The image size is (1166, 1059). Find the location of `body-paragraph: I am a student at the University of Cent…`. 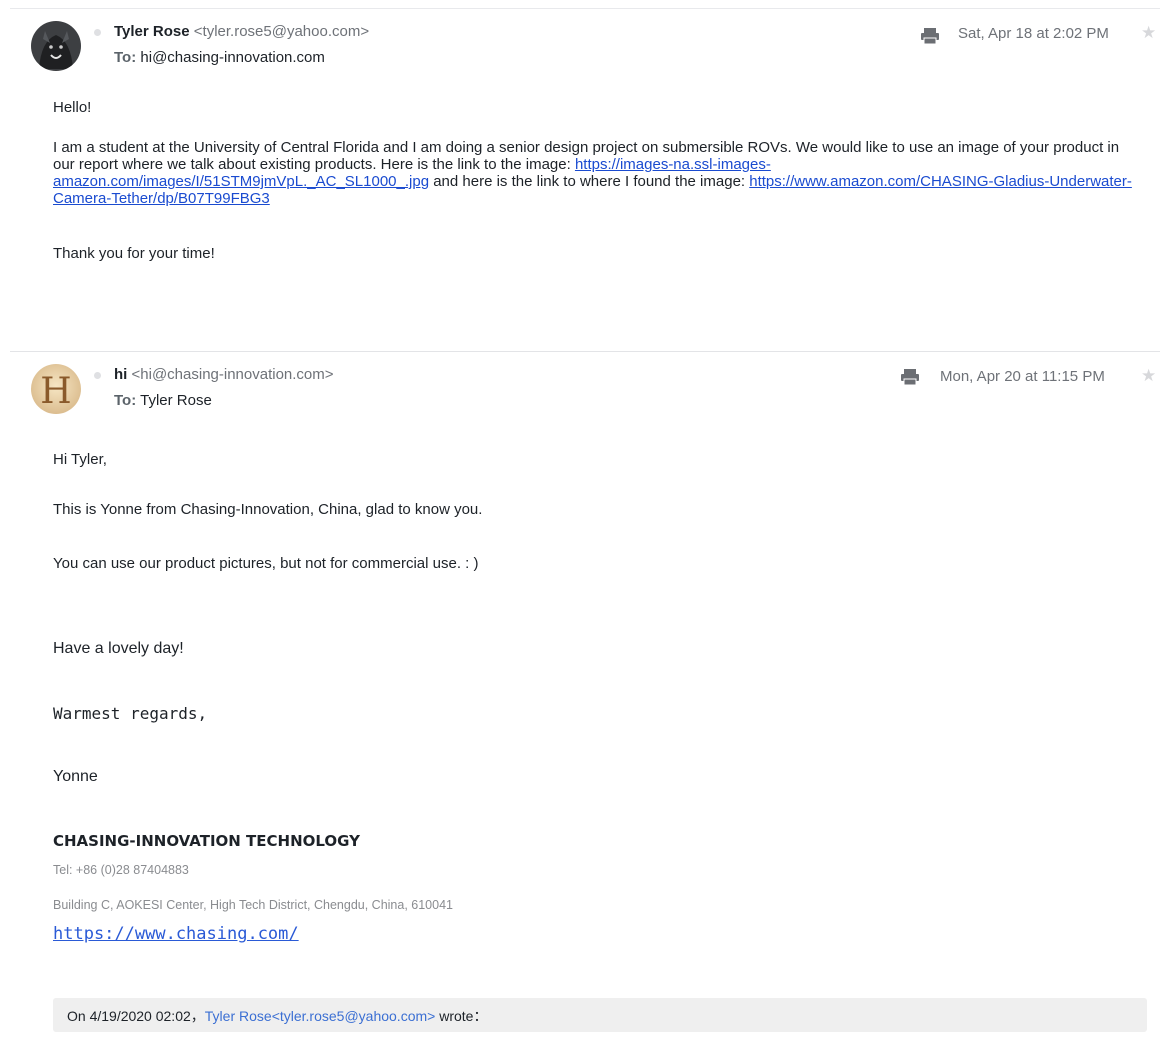

body-paragraph: I am a student at the University of Cent… is located at coordinates (593, 173).